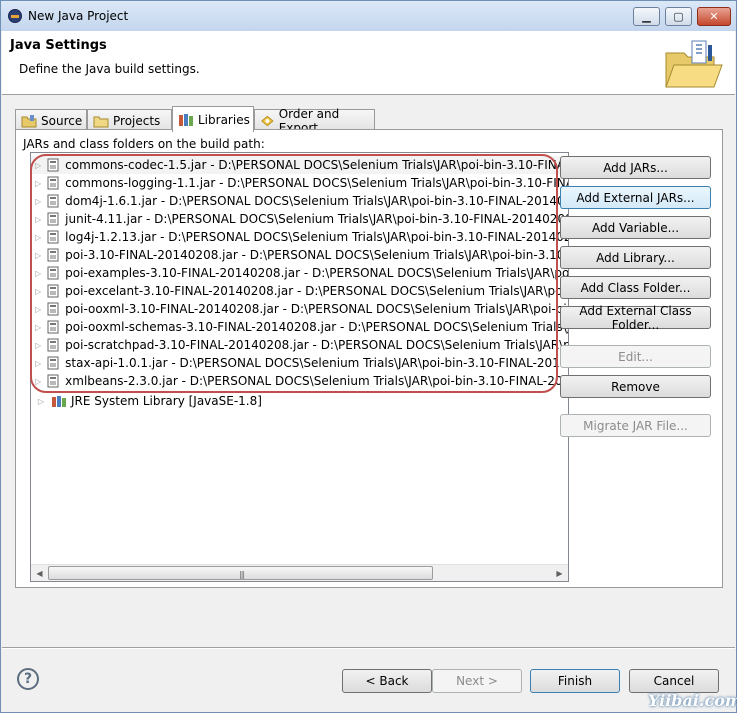  What do you see at coordinates (267, 120) in the screenshot?
I see `order-export-icon` at bounding box center [267, 120].